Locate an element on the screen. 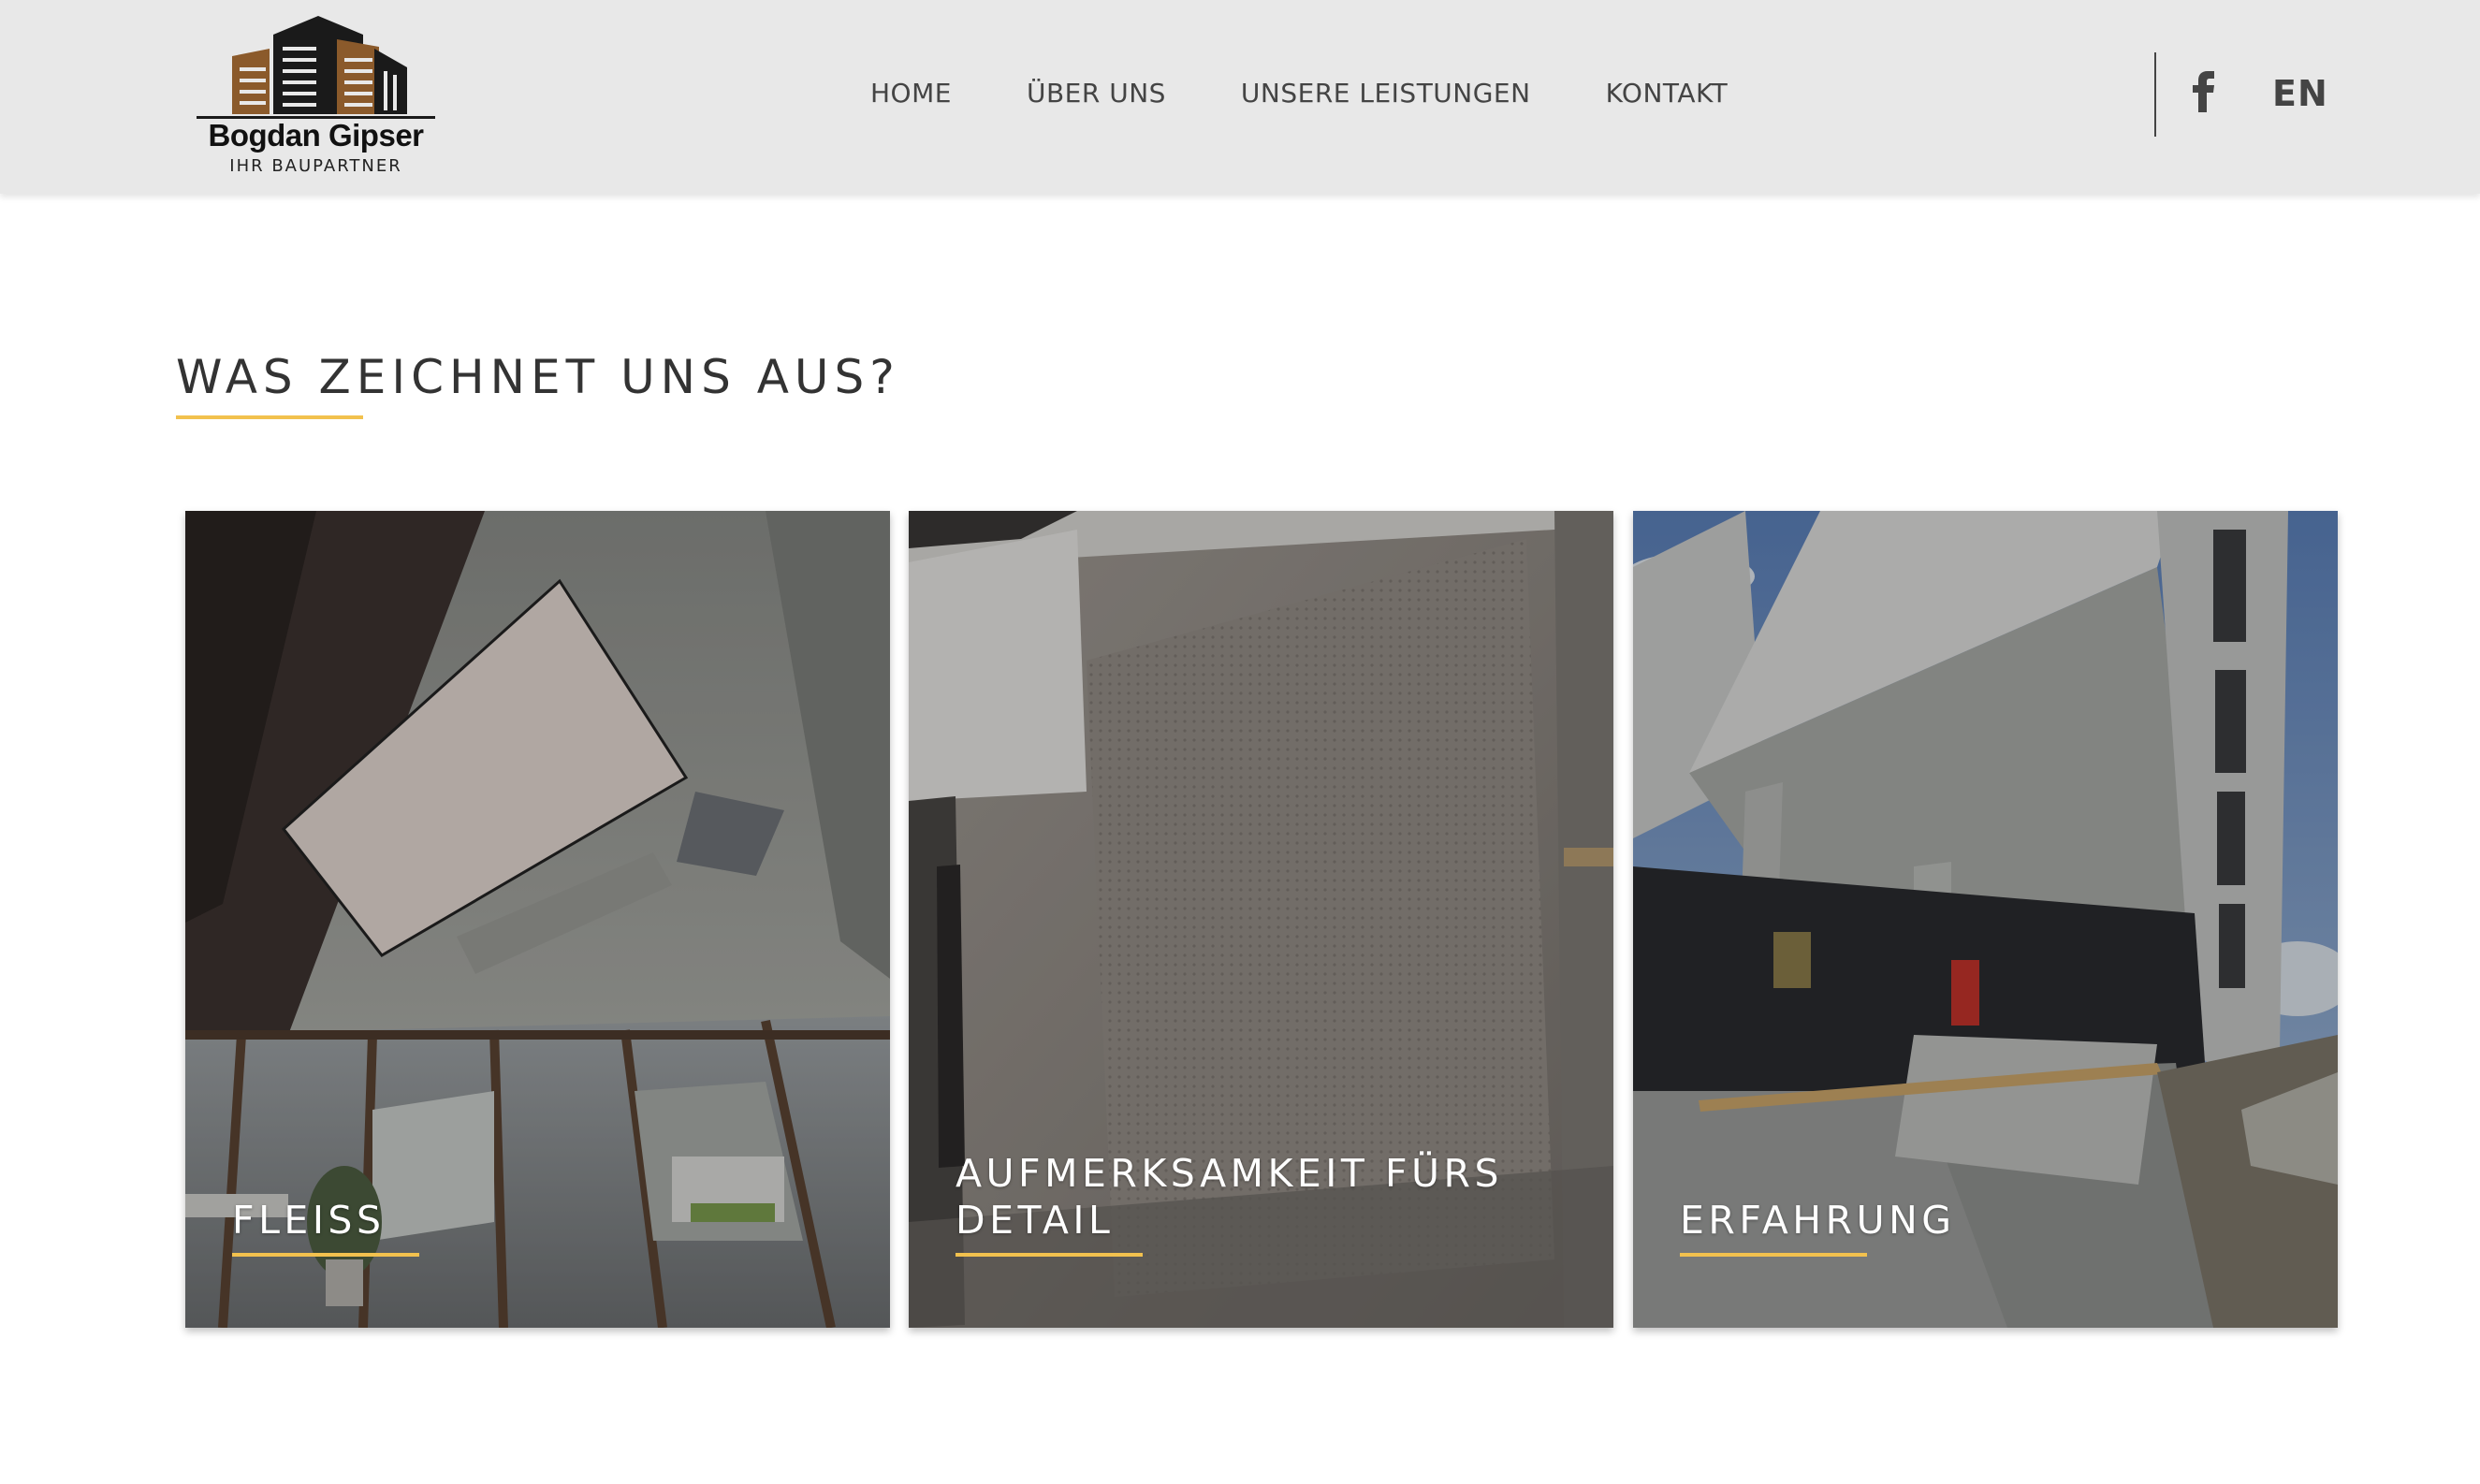 Image resolution: width=2480 pixels, height=1484 pixels. nav-item-home: HOME is located at coordinates (911, 93).